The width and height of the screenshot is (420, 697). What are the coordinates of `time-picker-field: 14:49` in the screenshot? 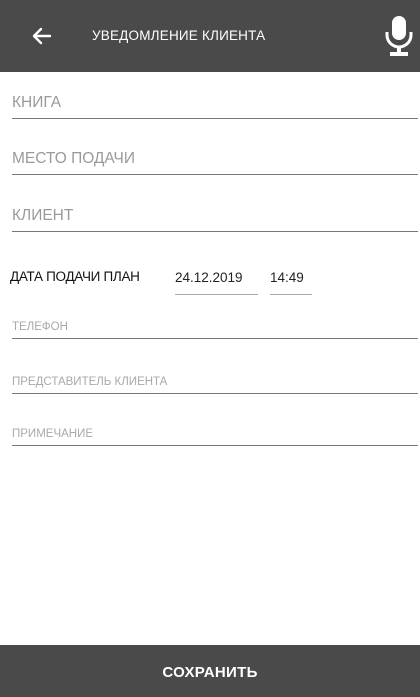 It's located at (291, 279).